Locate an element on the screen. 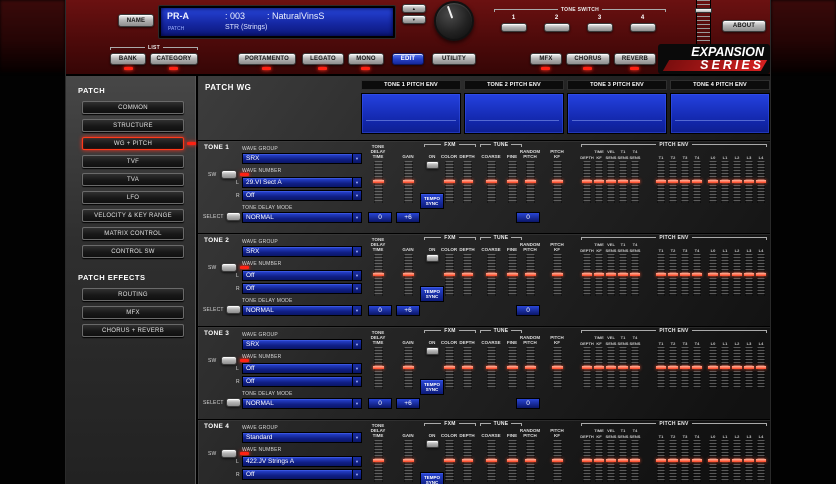 The width and height of the screenshot is (836, 484). sidebar-item: CONTROL SW is located at coordinates (133, 251).